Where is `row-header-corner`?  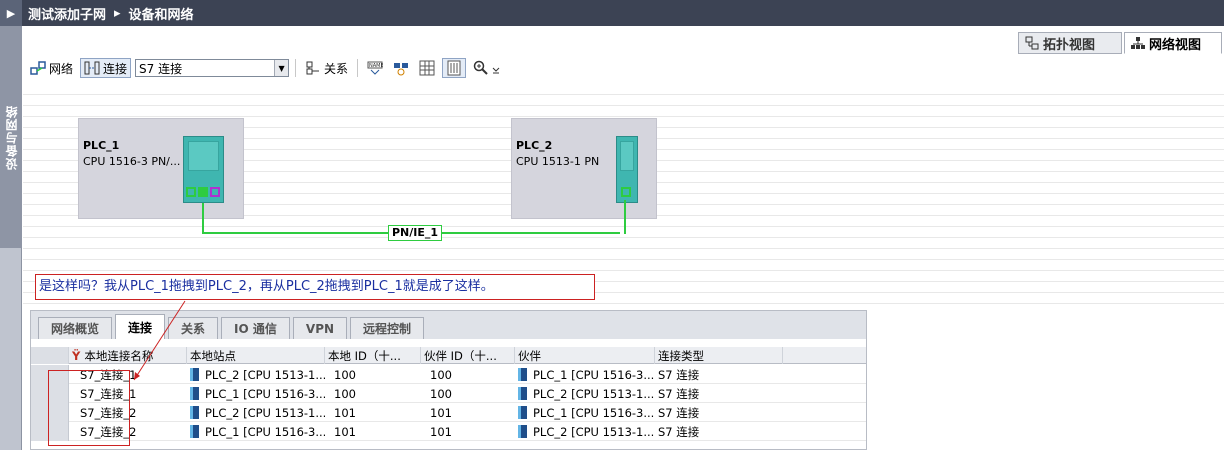
row-header-corner is located at coordinates (50, 355).